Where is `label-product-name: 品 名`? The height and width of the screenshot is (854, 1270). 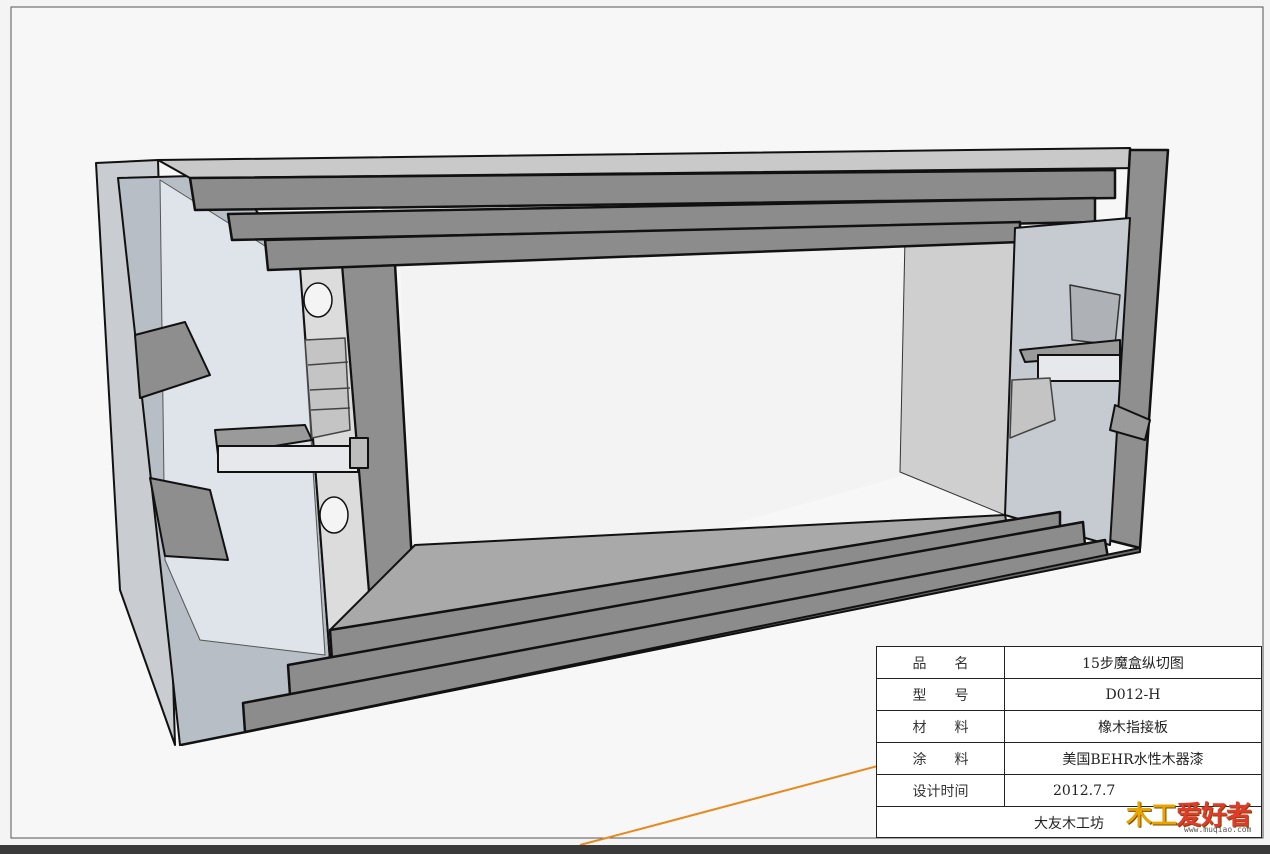
label-product-name: 品 名 is located at coordinates (941, 662).